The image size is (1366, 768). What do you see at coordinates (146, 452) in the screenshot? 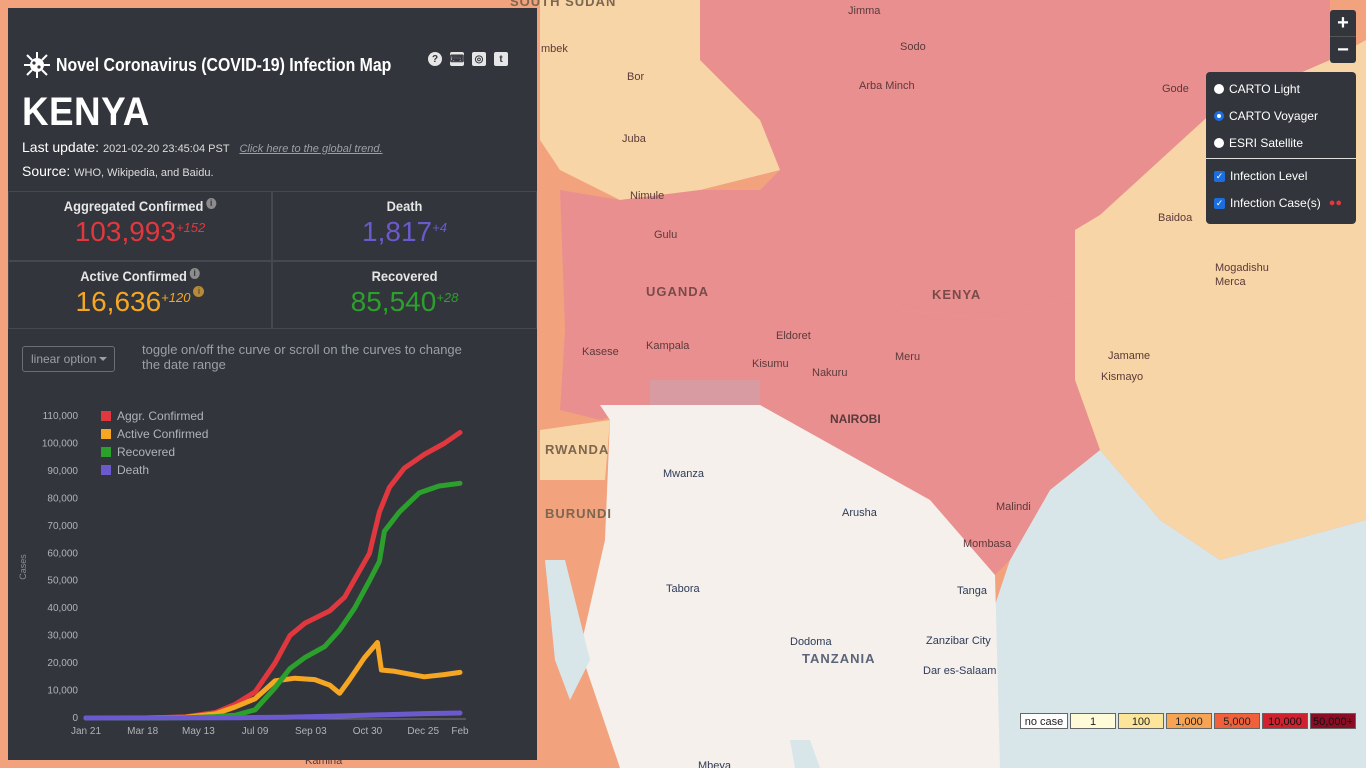
I see `legend-label: Recovered` at bounding box center [146, 452].